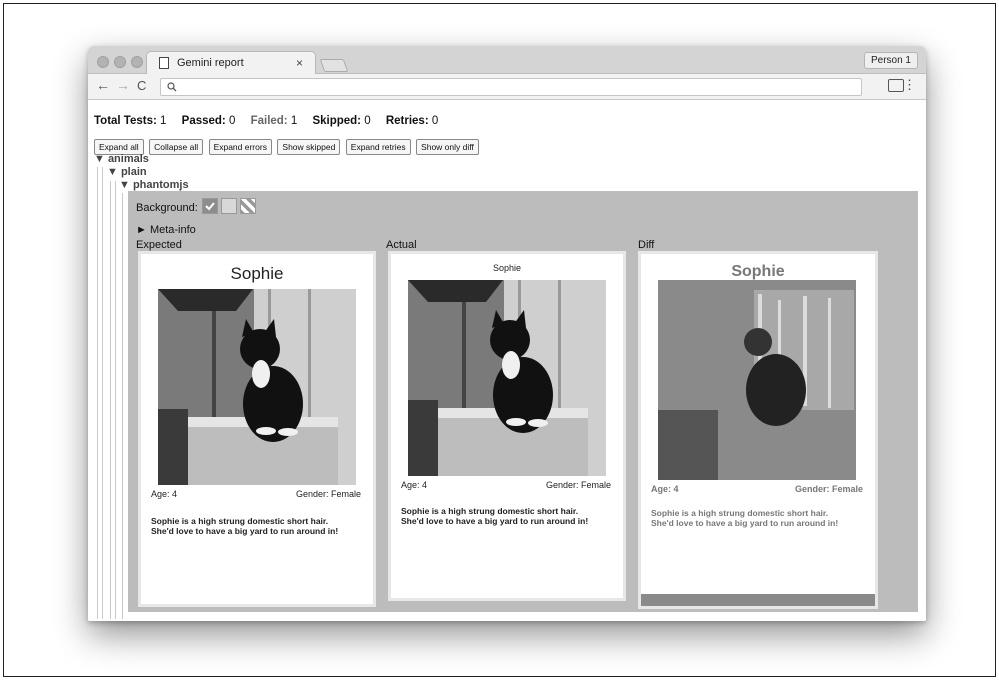 This screenshot has height=680, width=999. What do you see at coordinates (159, 245) in the screenshot?
I see `expected-label: Expected` at bounding box center [159, 245].